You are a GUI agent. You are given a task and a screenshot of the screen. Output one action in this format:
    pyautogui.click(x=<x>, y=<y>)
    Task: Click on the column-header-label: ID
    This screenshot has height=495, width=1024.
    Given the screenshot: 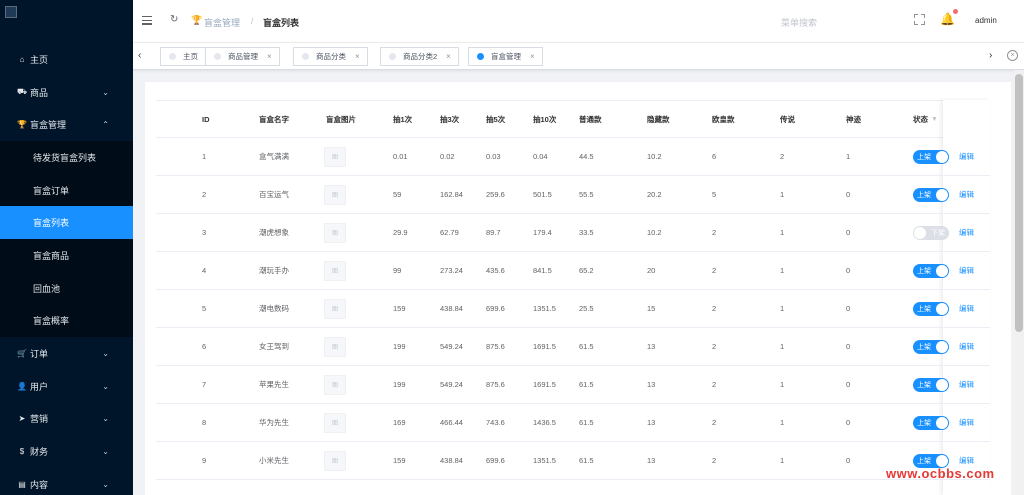 What is the action you would take?
    pyautogui.click(x=206, y=119)
    